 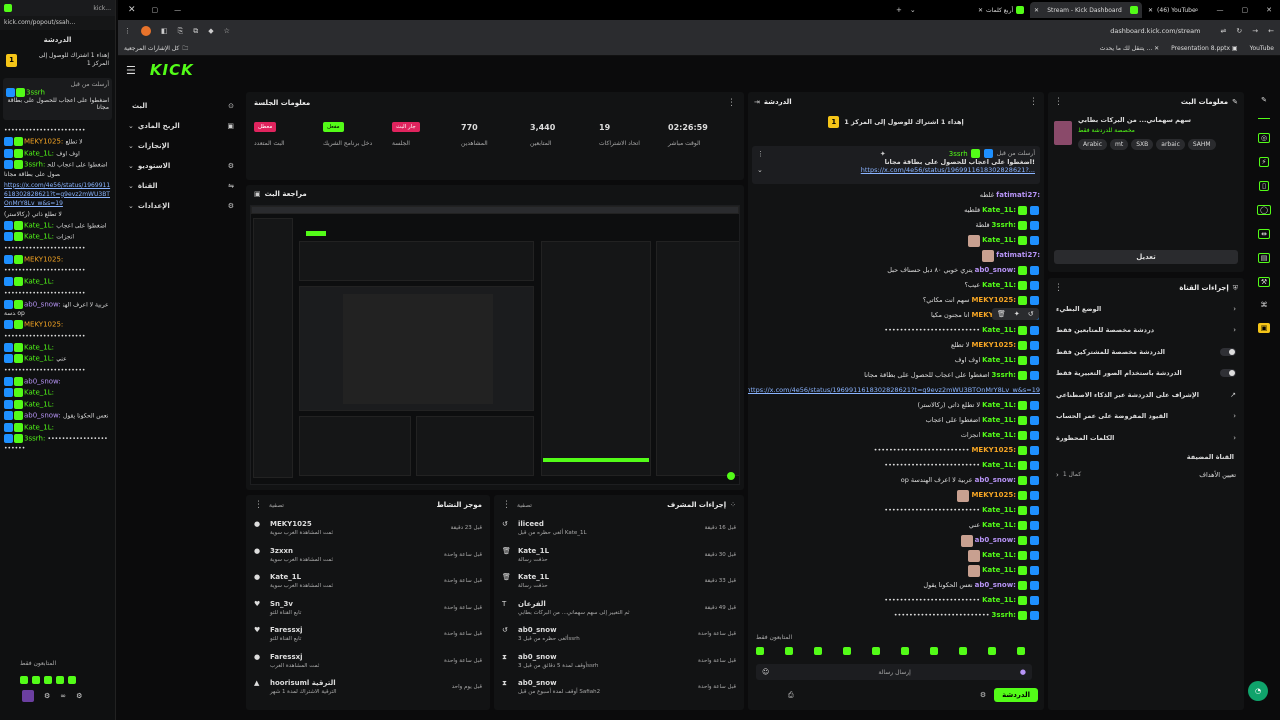 I want to click on chat-message: ••••••••••••••••••••••••• Kate_1L:, so click(x=896, y=465).